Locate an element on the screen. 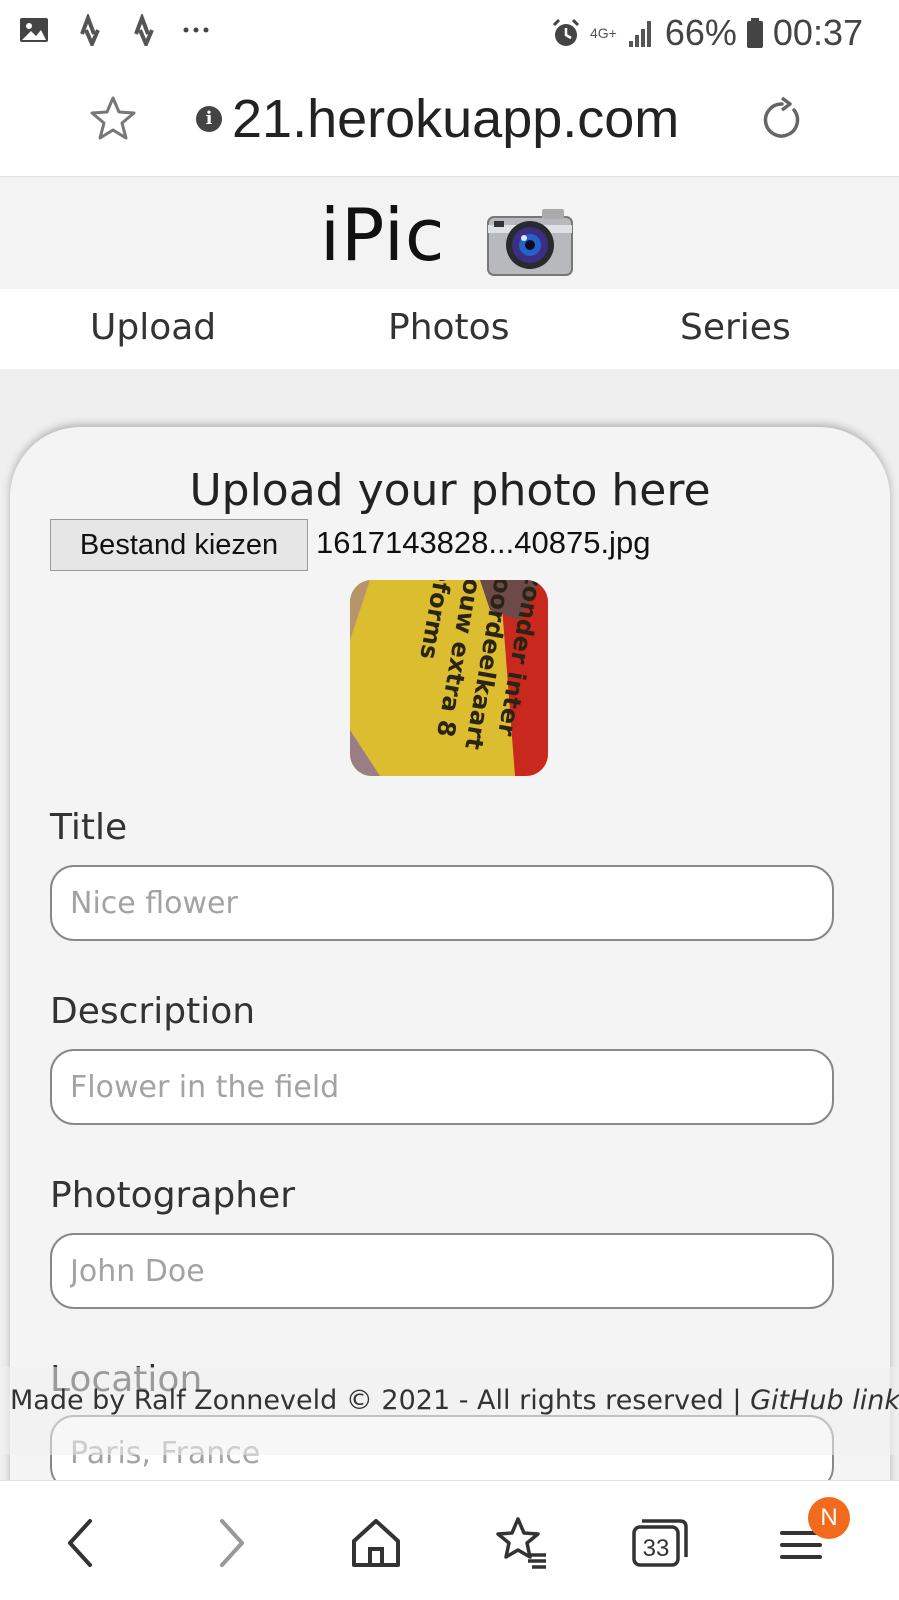  browser-url-bar: i 21.herokuapp.com is located at coordinates (449, 120).